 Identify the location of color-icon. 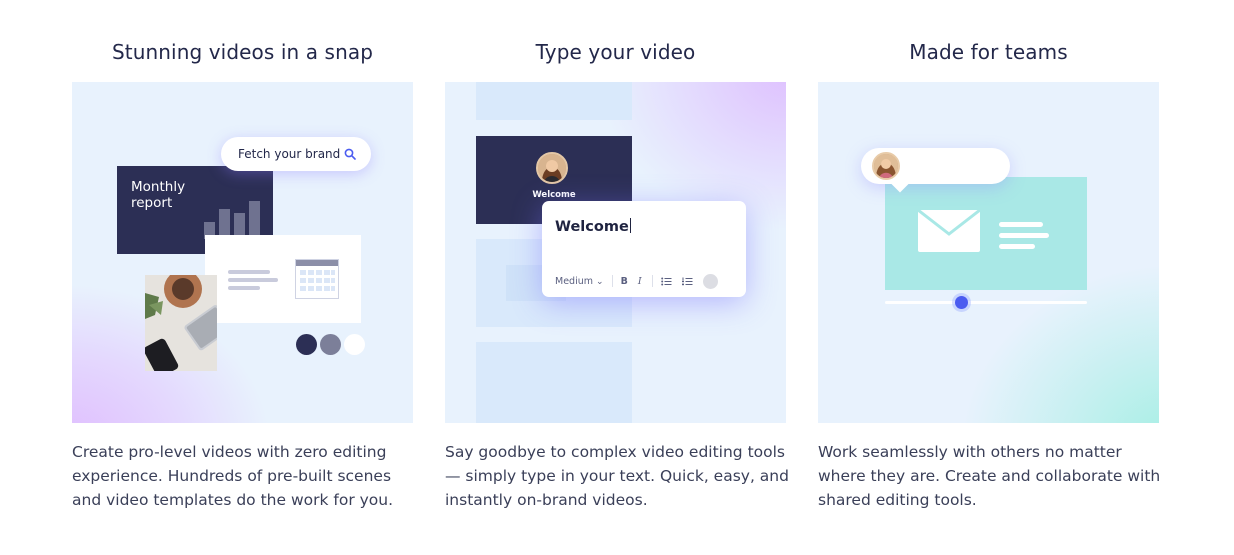
(710, 281).